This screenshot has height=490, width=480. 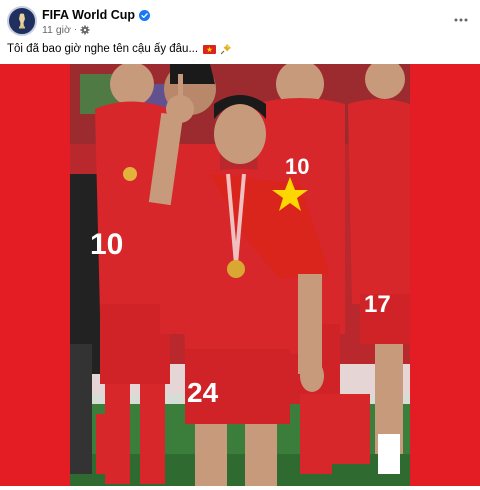 I want to click on fifa-world-cup-logo-icon, so click(x=22, y=21).